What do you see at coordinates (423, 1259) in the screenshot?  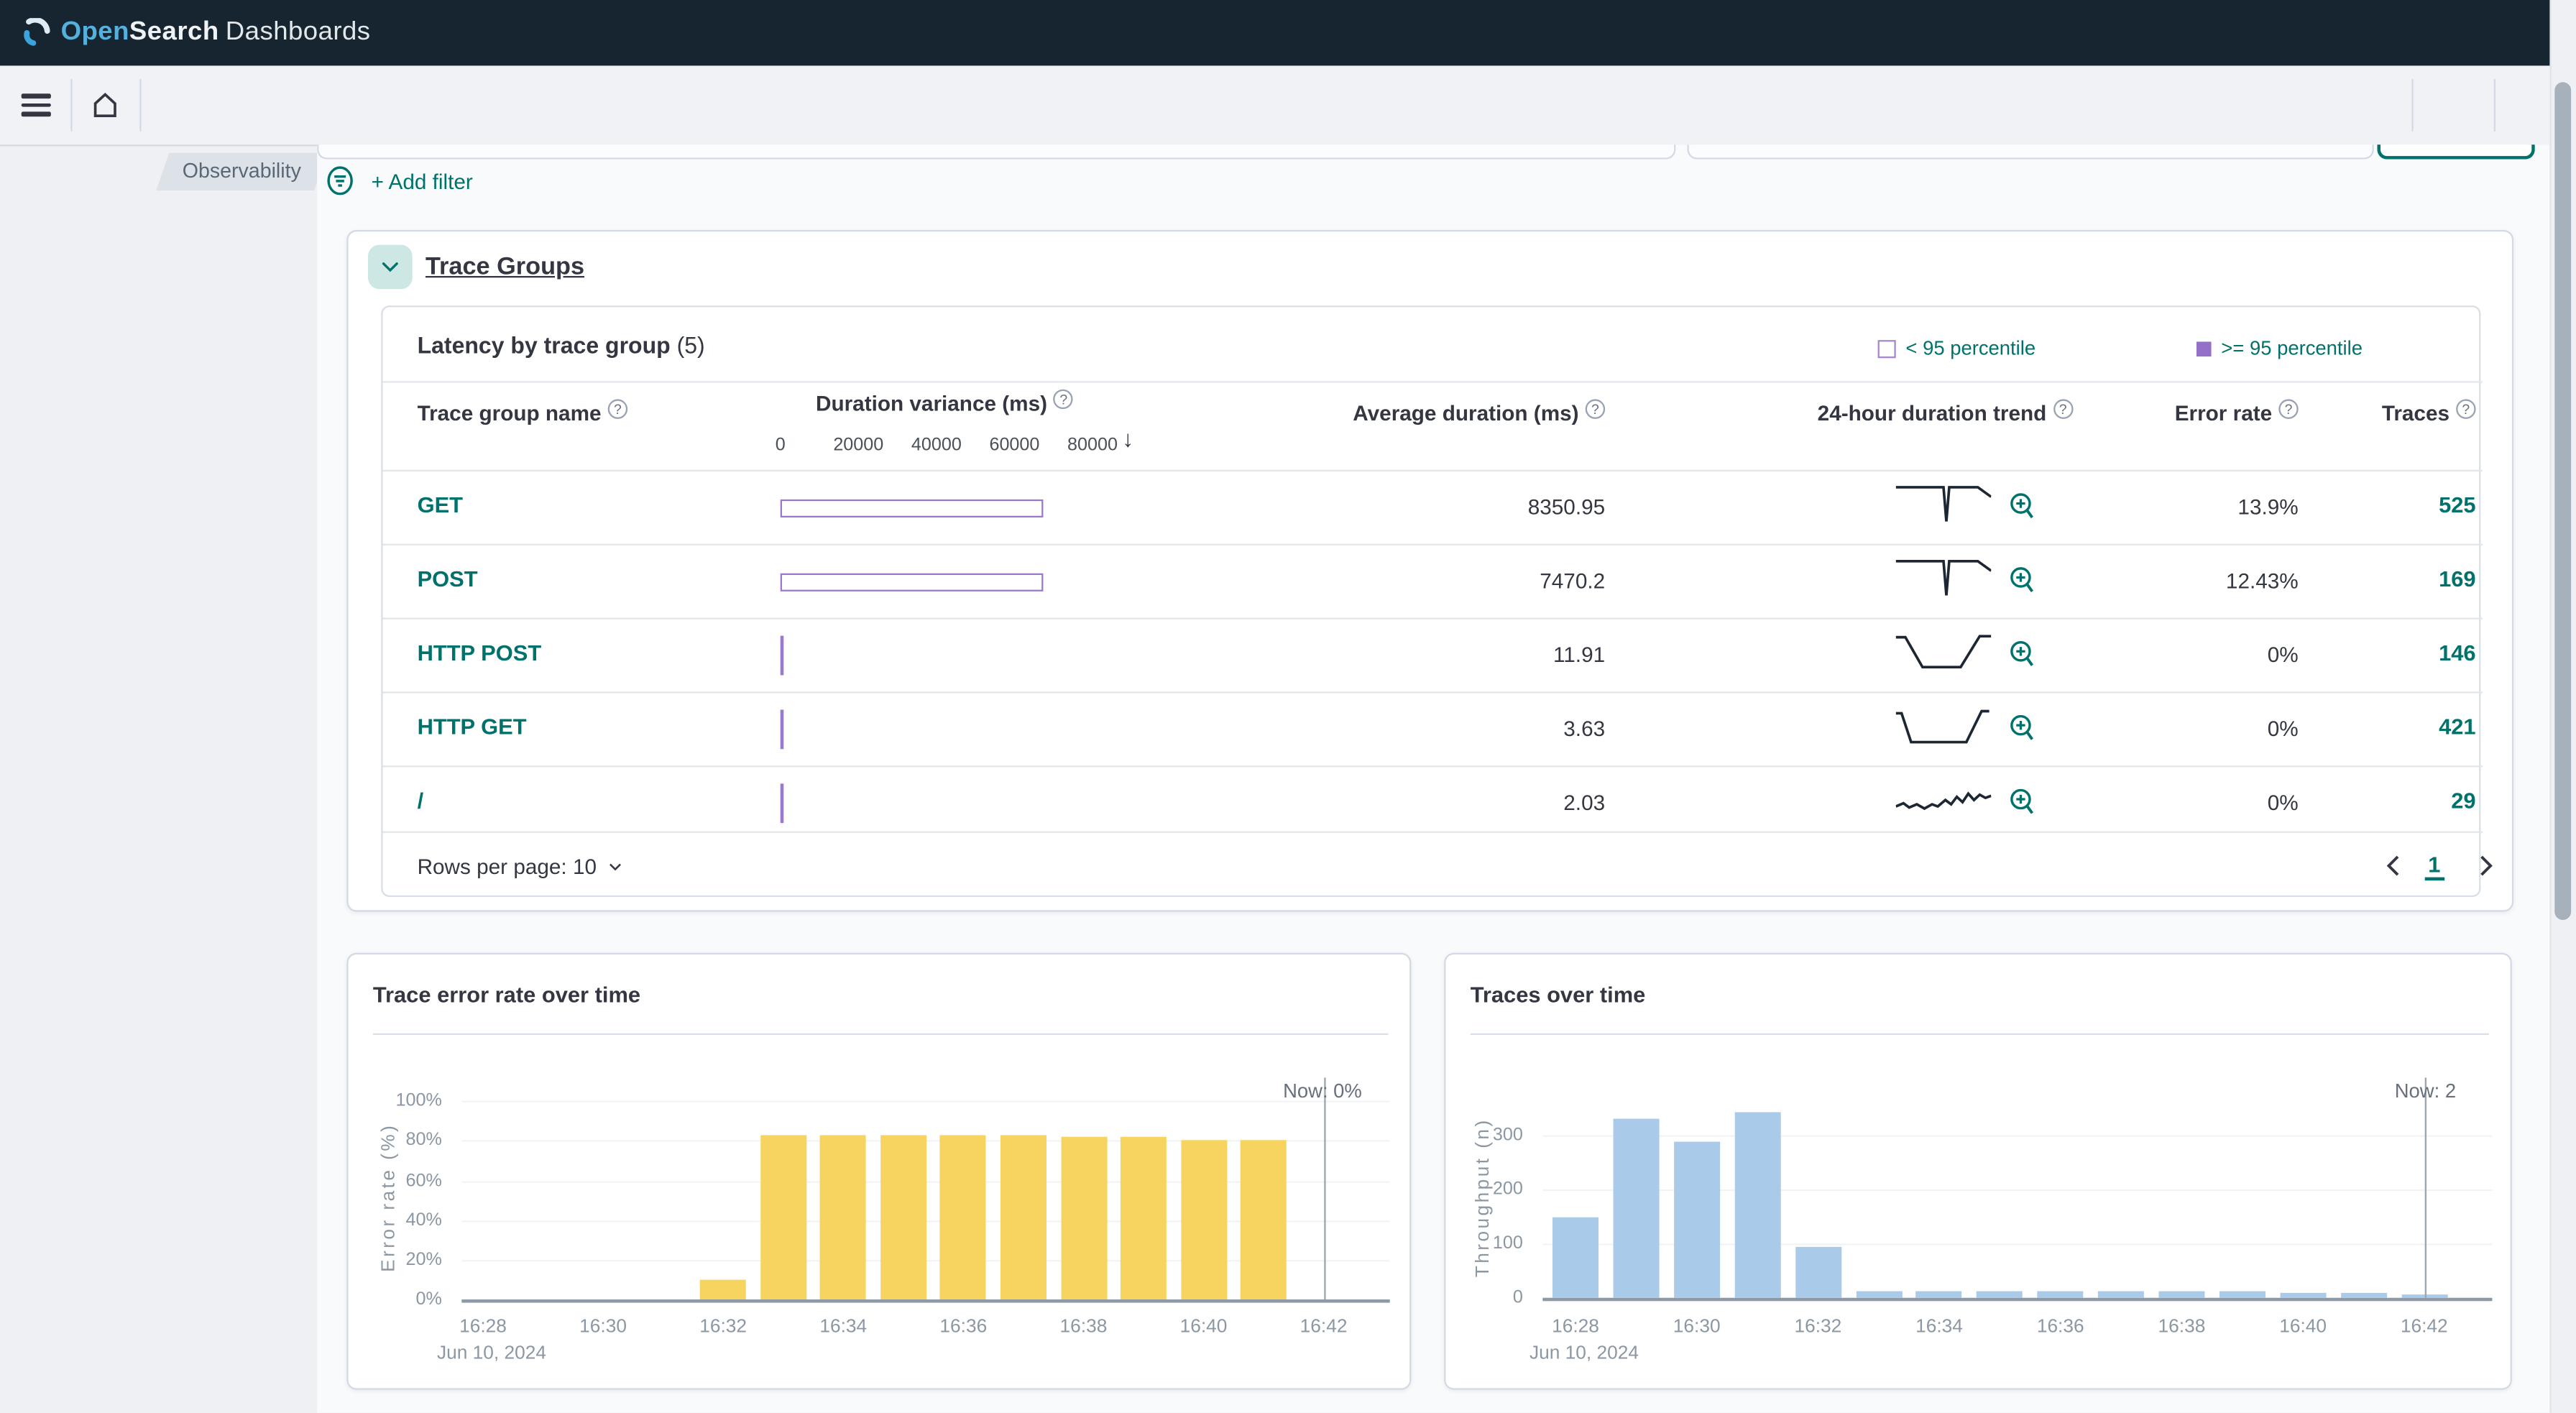 I see `y-tick-label: 20%` at bounding box center [423, 1259].